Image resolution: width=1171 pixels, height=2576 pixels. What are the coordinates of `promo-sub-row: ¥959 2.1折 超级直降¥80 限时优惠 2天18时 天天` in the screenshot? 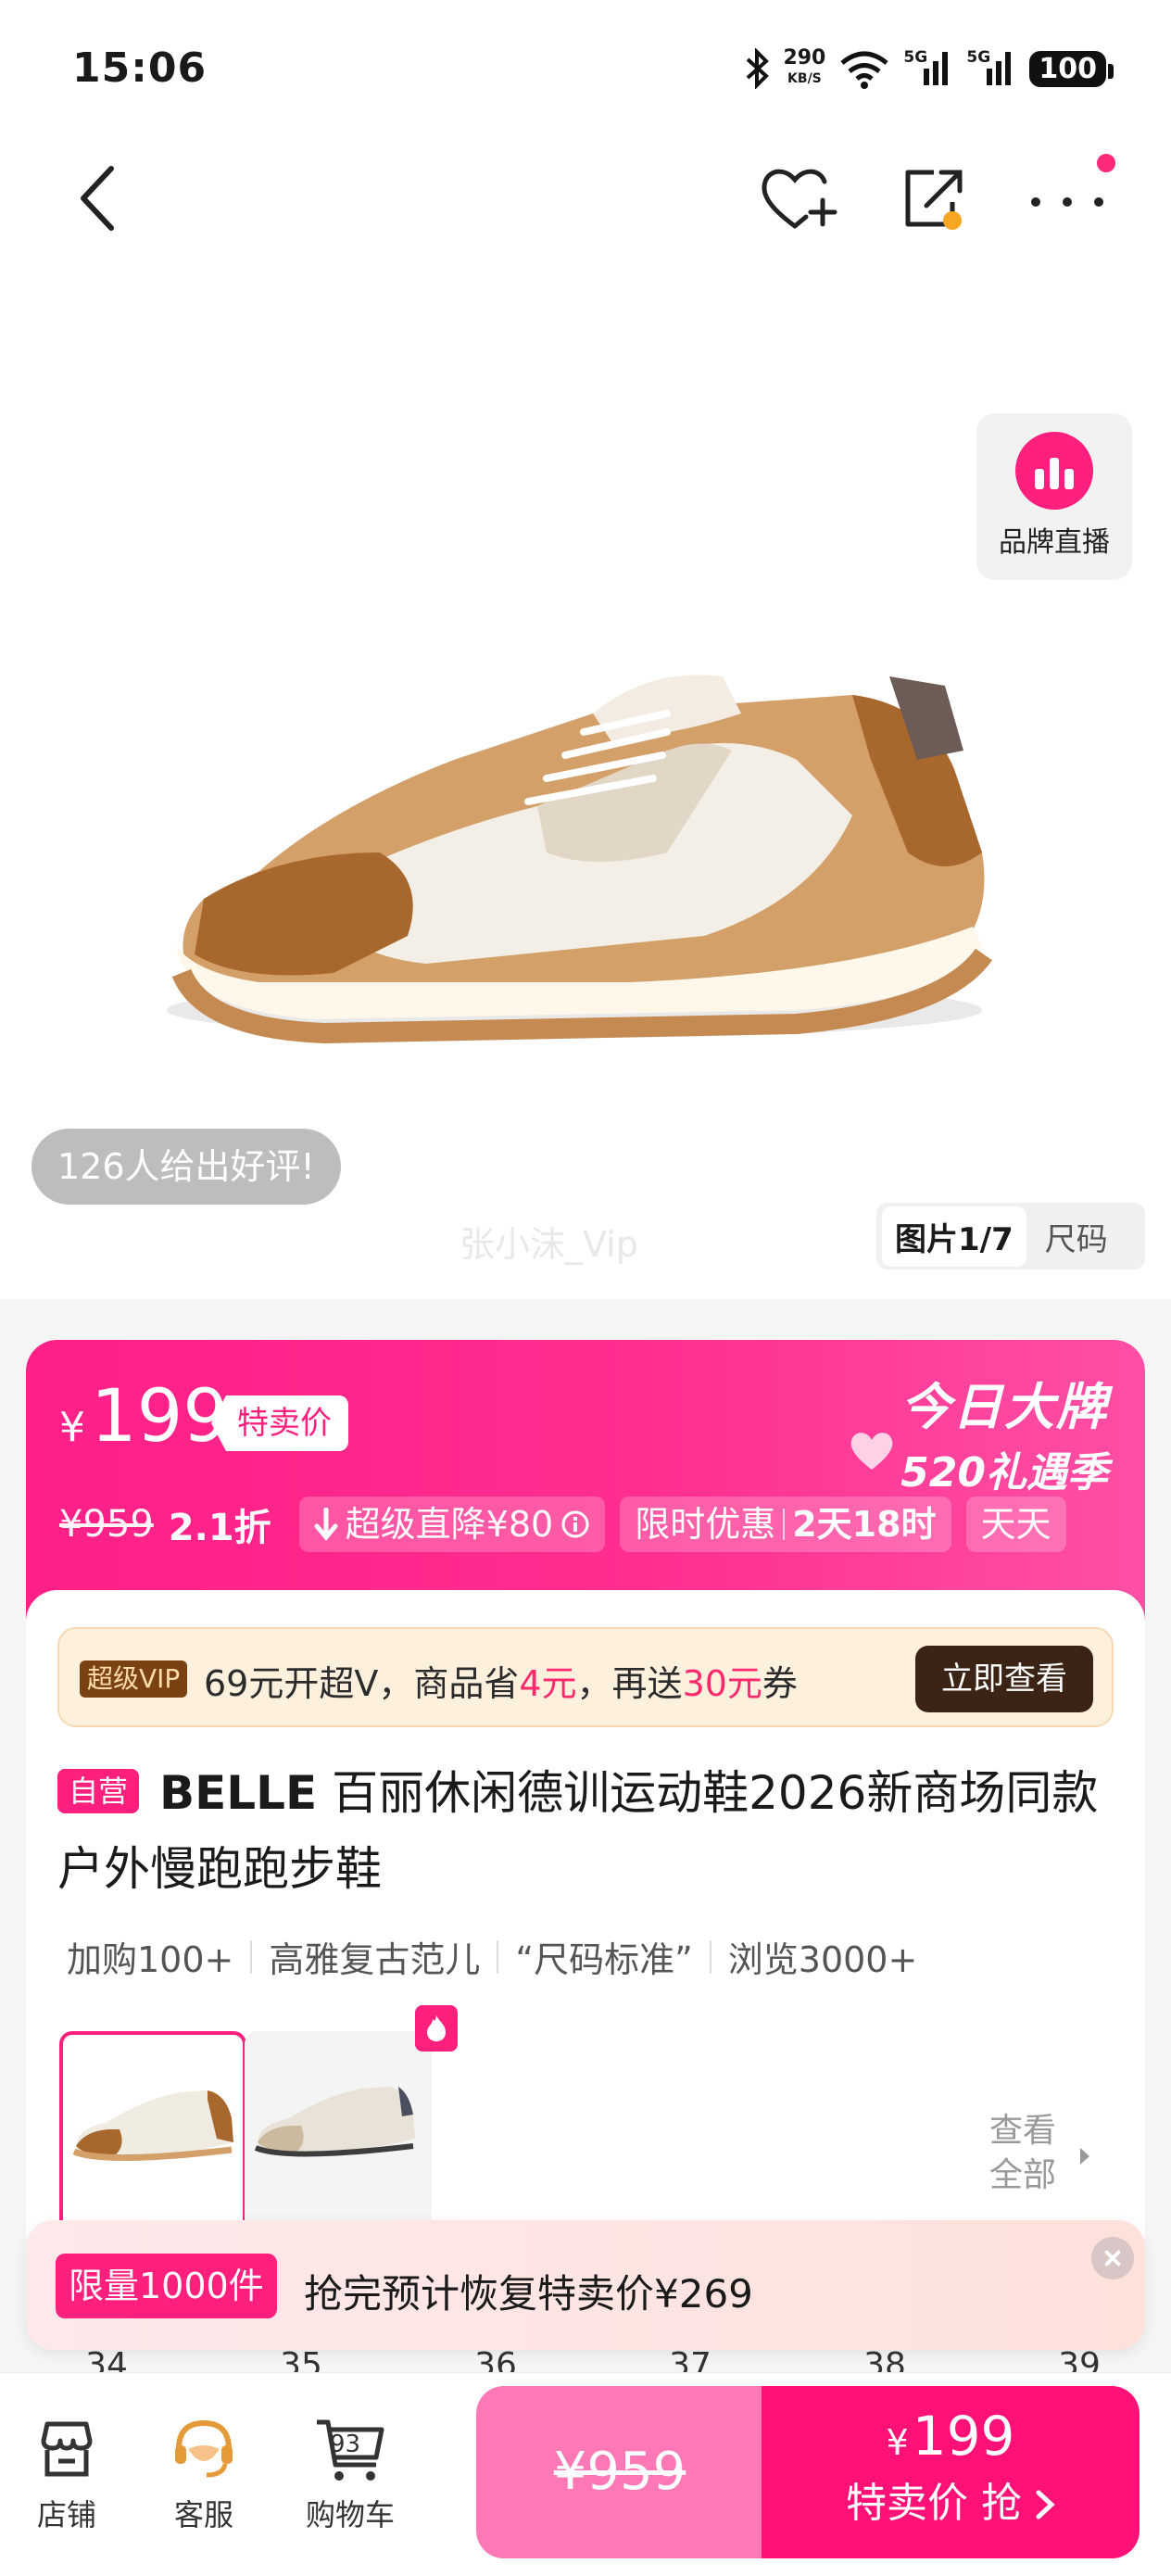 It's located at (563, 1525).